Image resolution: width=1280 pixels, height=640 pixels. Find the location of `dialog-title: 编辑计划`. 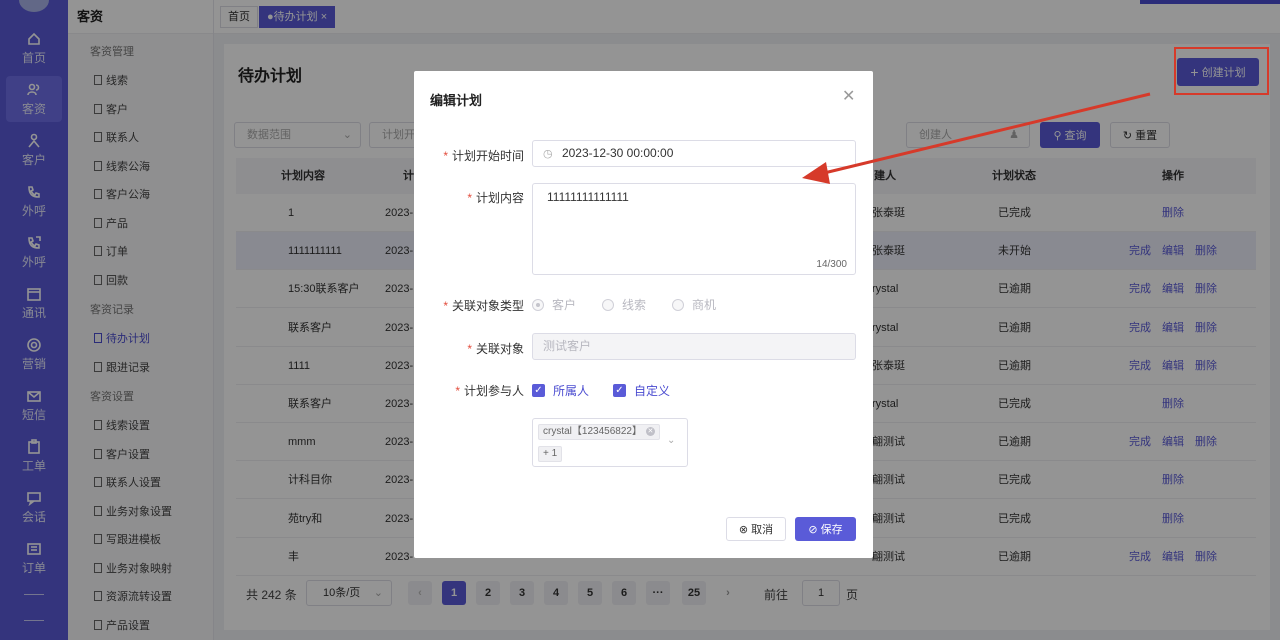

dialog-title: 编辑计划 is located at coordinates (456, 100).